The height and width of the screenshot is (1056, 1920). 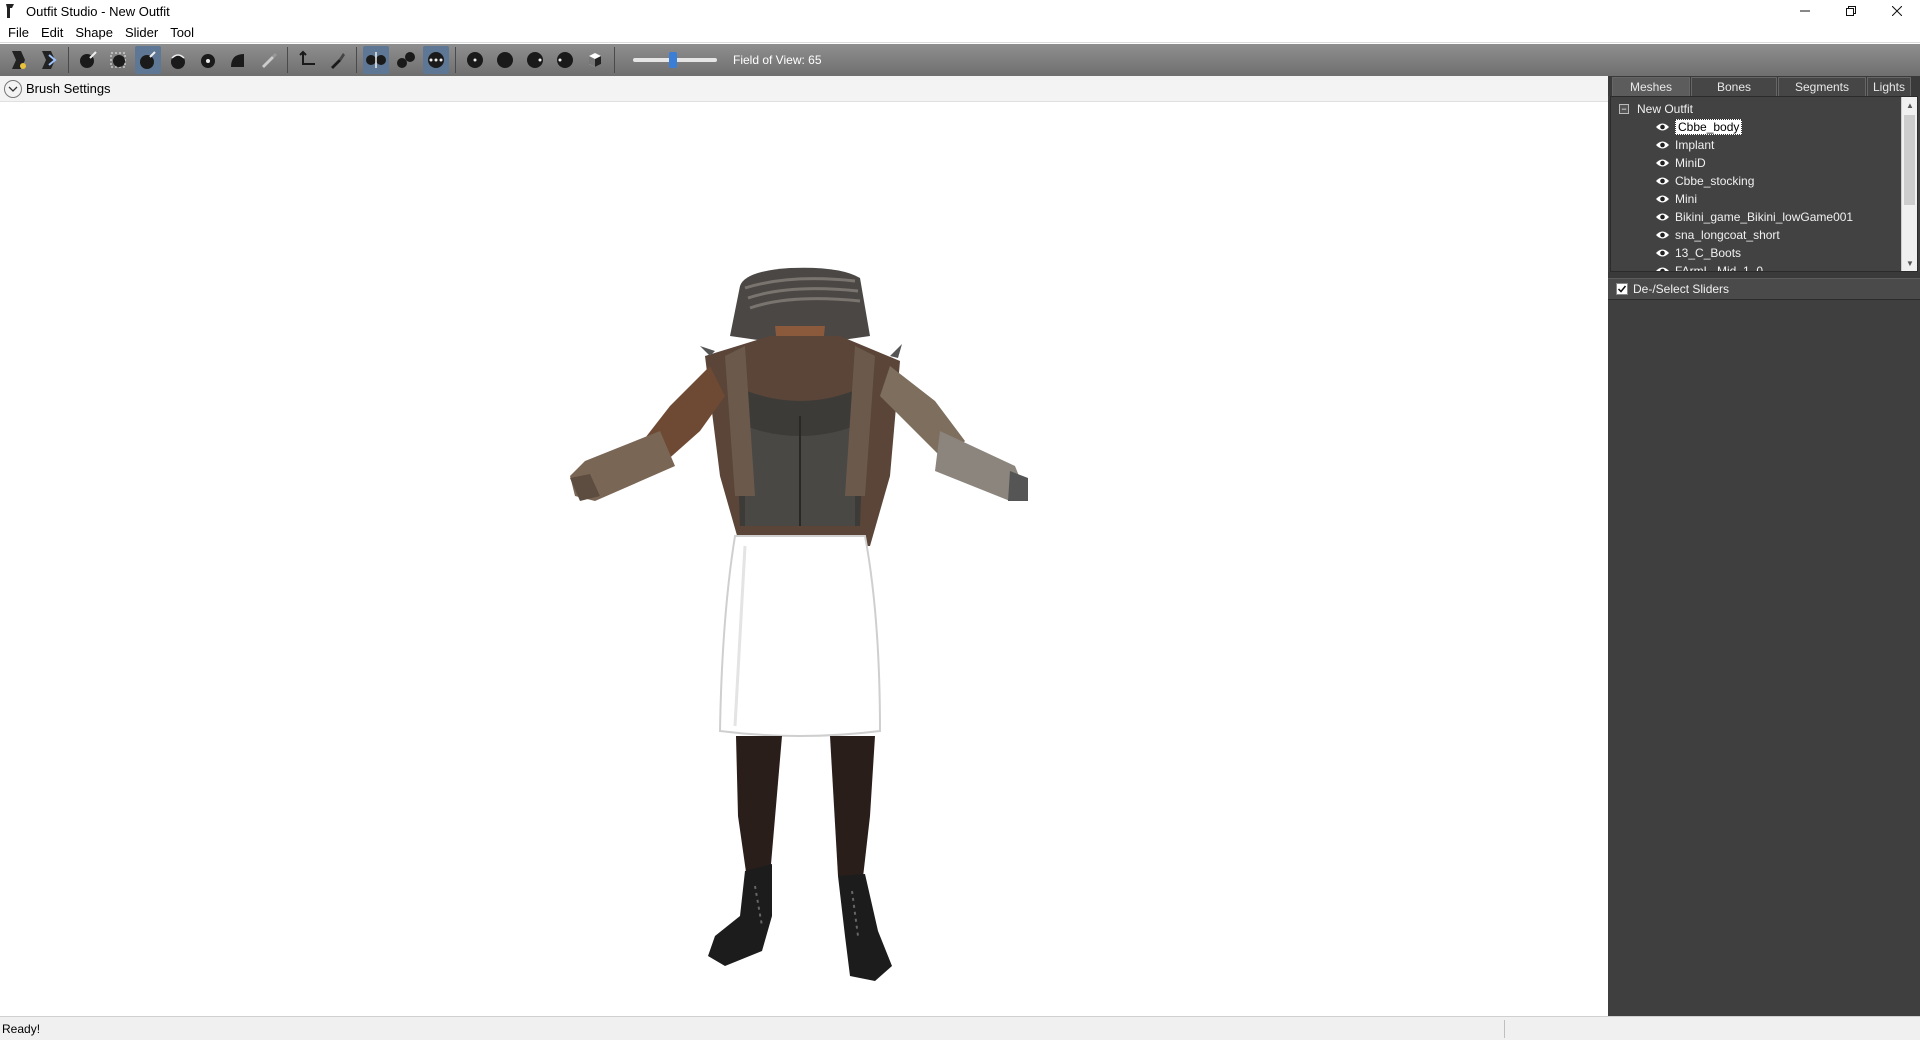 I want to click on minimize-button, so click(x=1805, y=11).